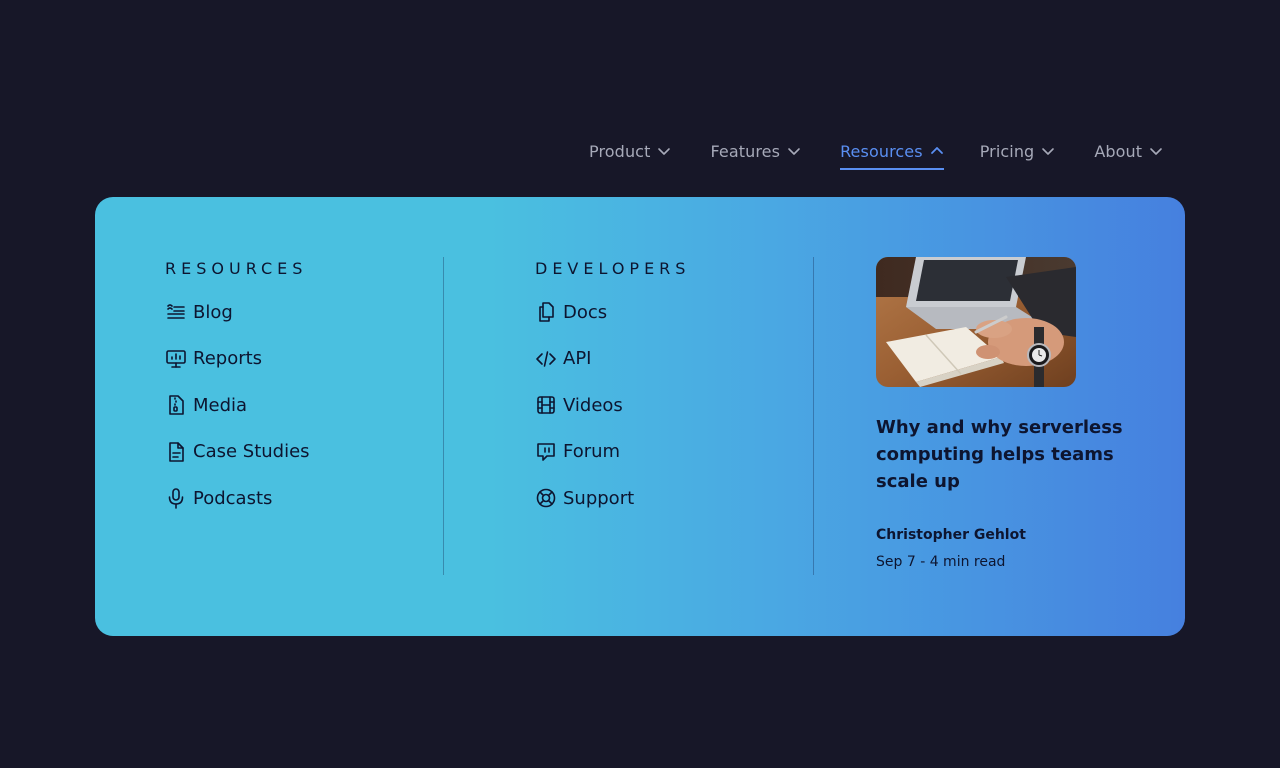 The width and height of the screenshot is (1280, 768). Describe the element at coordinates (675, 498) in the screenshot. I see `menu-link-support: Support` at that location.